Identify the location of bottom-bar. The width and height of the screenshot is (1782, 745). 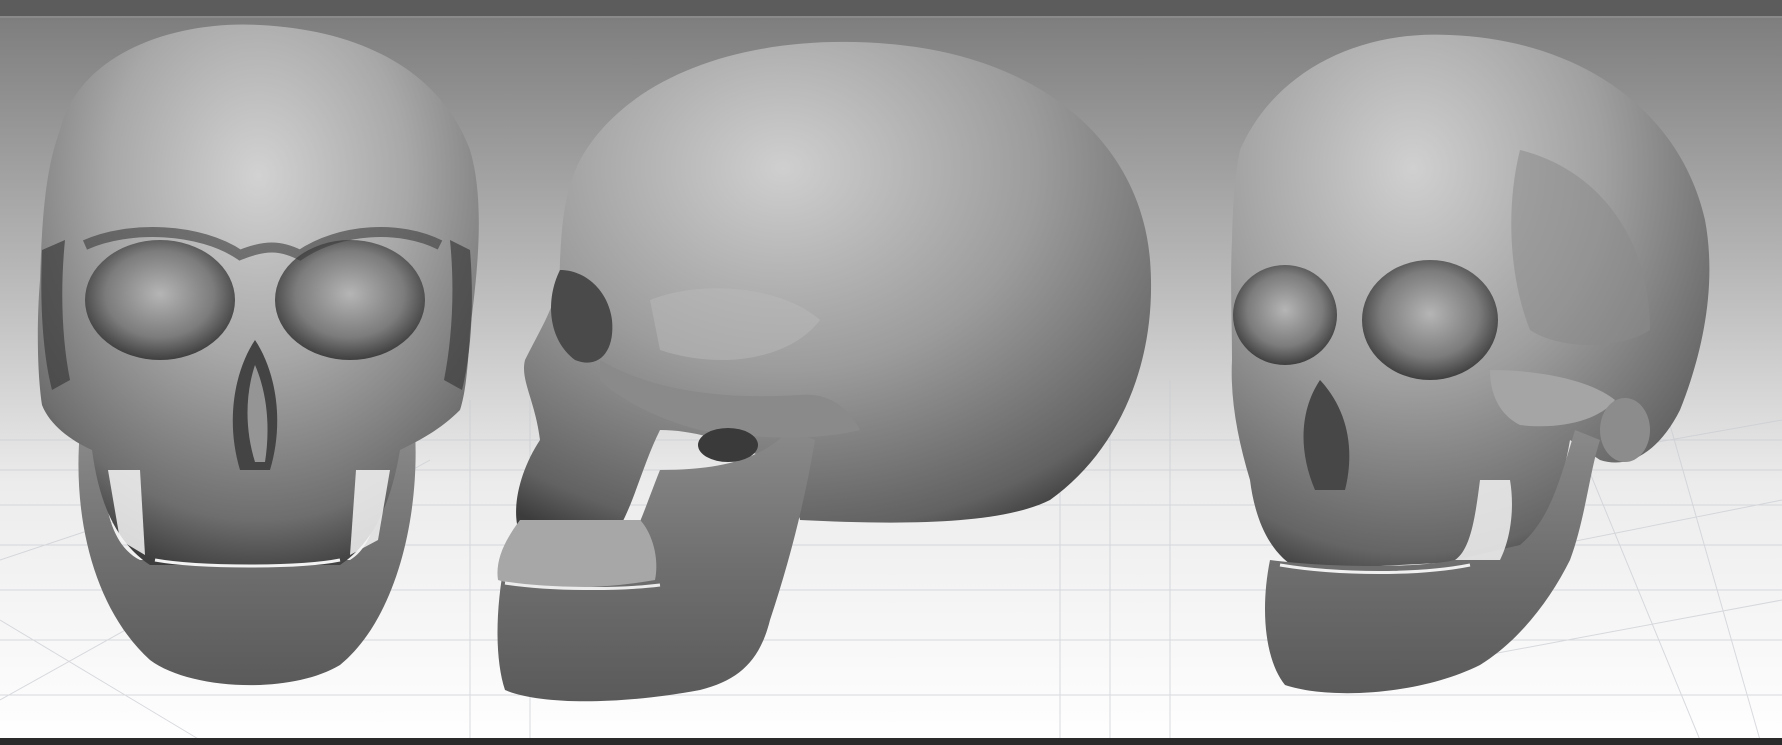
(891, 741).